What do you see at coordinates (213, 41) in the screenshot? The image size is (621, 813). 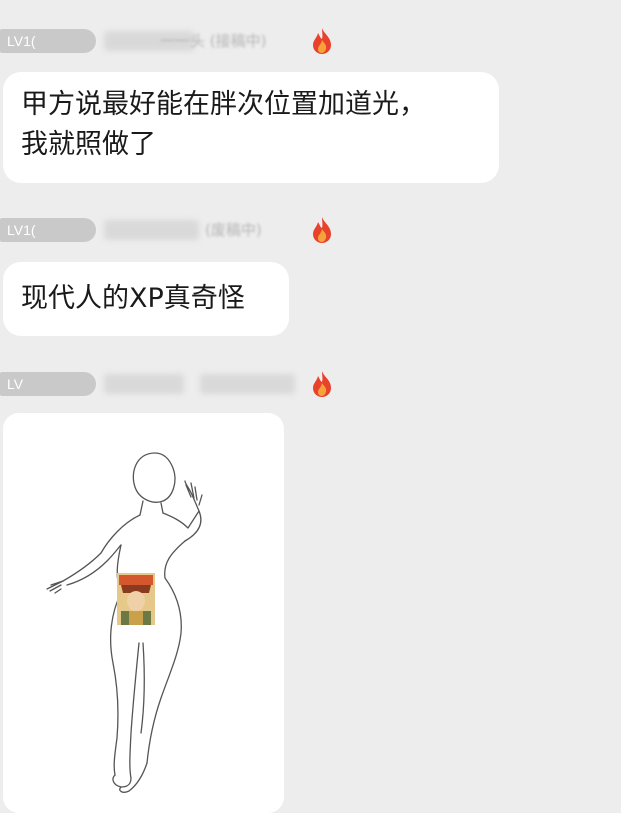 I see `user-title: 一一头 (接稿中)` at bounding box center [213, 41].